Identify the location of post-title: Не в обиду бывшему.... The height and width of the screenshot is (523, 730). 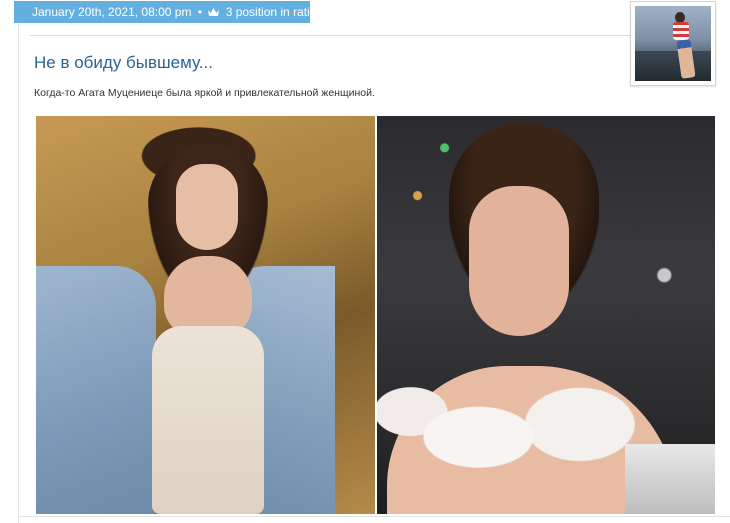
(123, 63).